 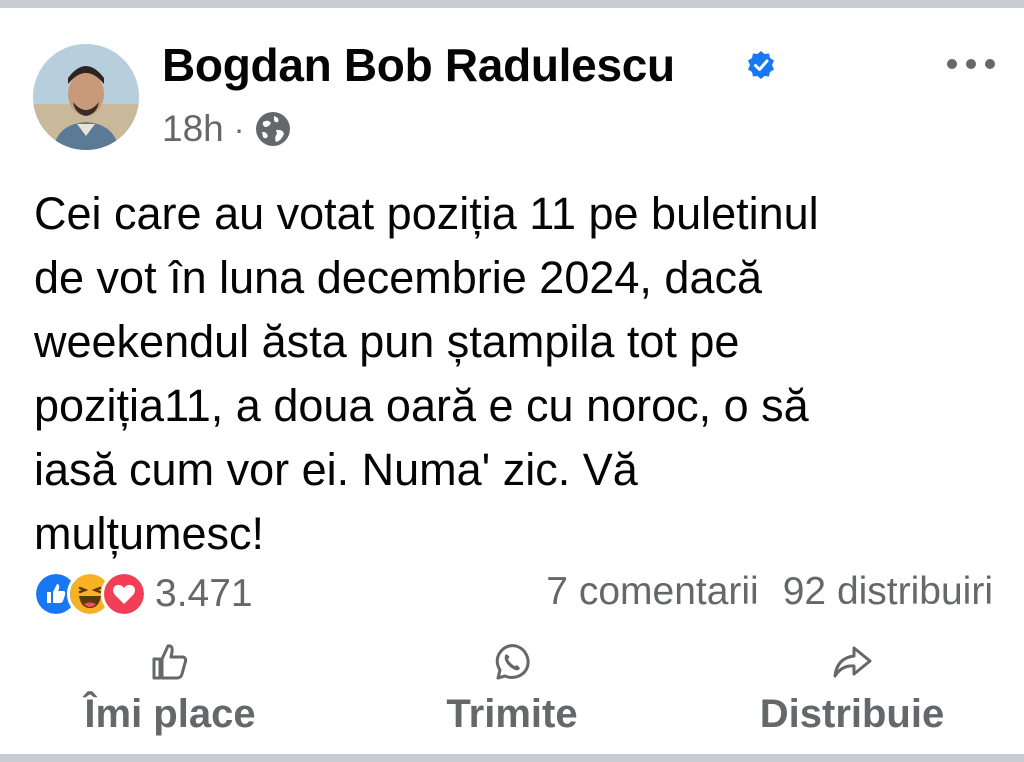 I want to click on verified-badge-icon, so click(x=761, y=65).